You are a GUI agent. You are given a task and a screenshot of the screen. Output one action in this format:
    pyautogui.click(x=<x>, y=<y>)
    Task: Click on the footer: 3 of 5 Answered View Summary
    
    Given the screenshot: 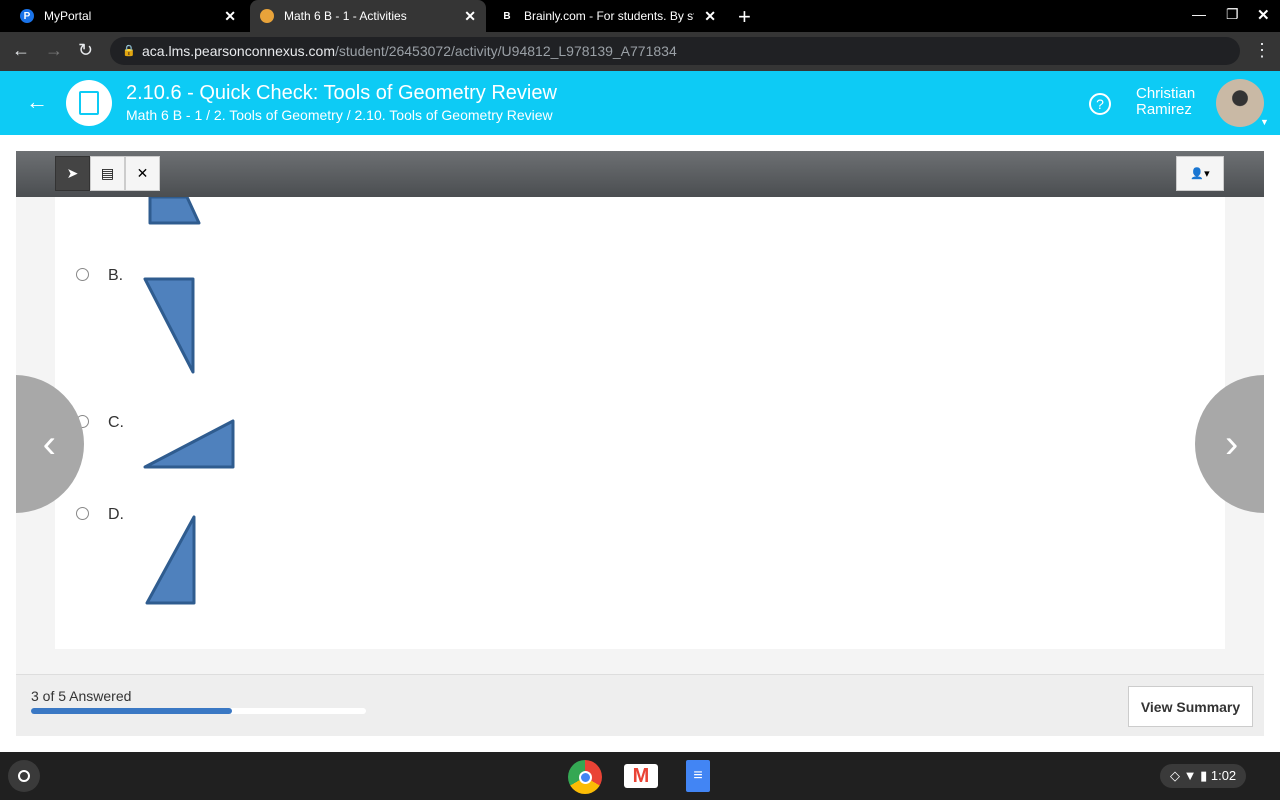 What is the action you would take?
    pyautogui.click(x=640, y=705)
    